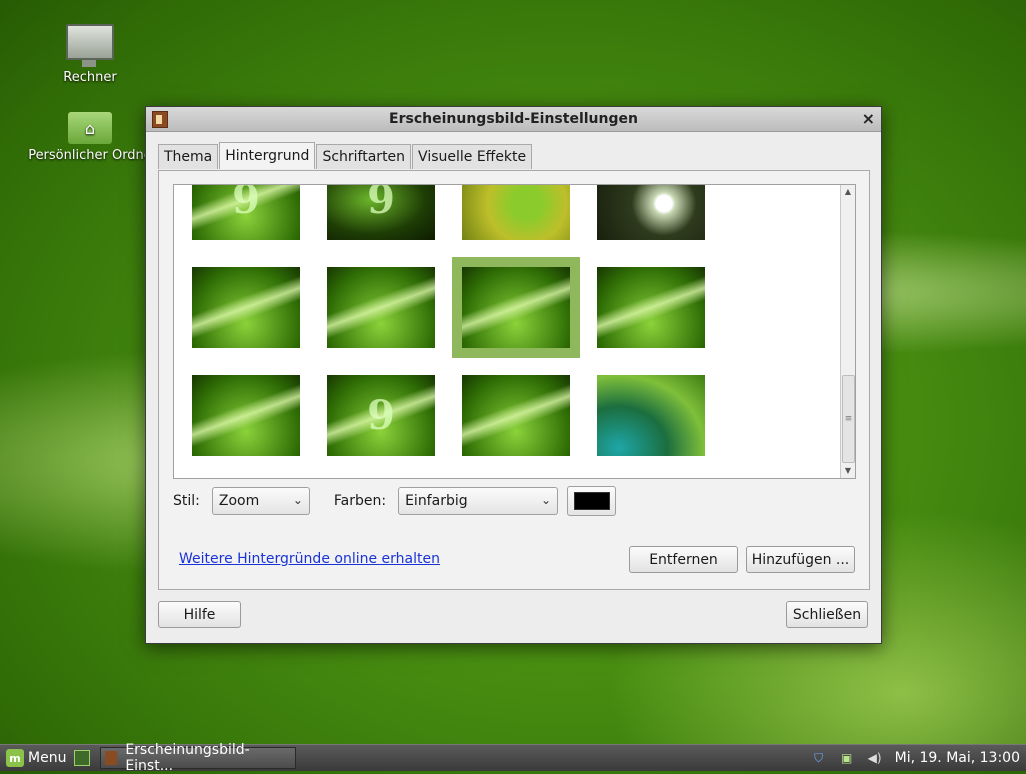  I want to click on show-desktop-icon, so click(82, 758).